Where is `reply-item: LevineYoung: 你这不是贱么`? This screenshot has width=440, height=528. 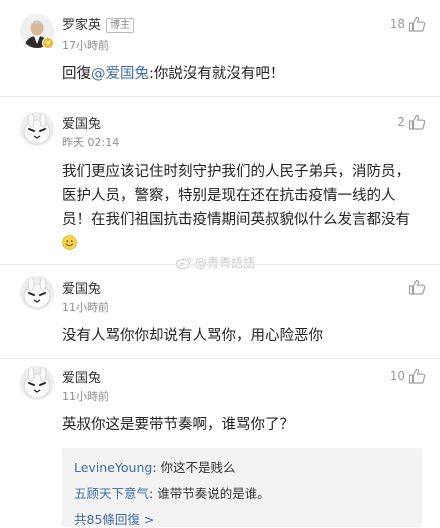 reply-item: LevineYoung: 你这不是贱么 is located at coordinates (155, 466).